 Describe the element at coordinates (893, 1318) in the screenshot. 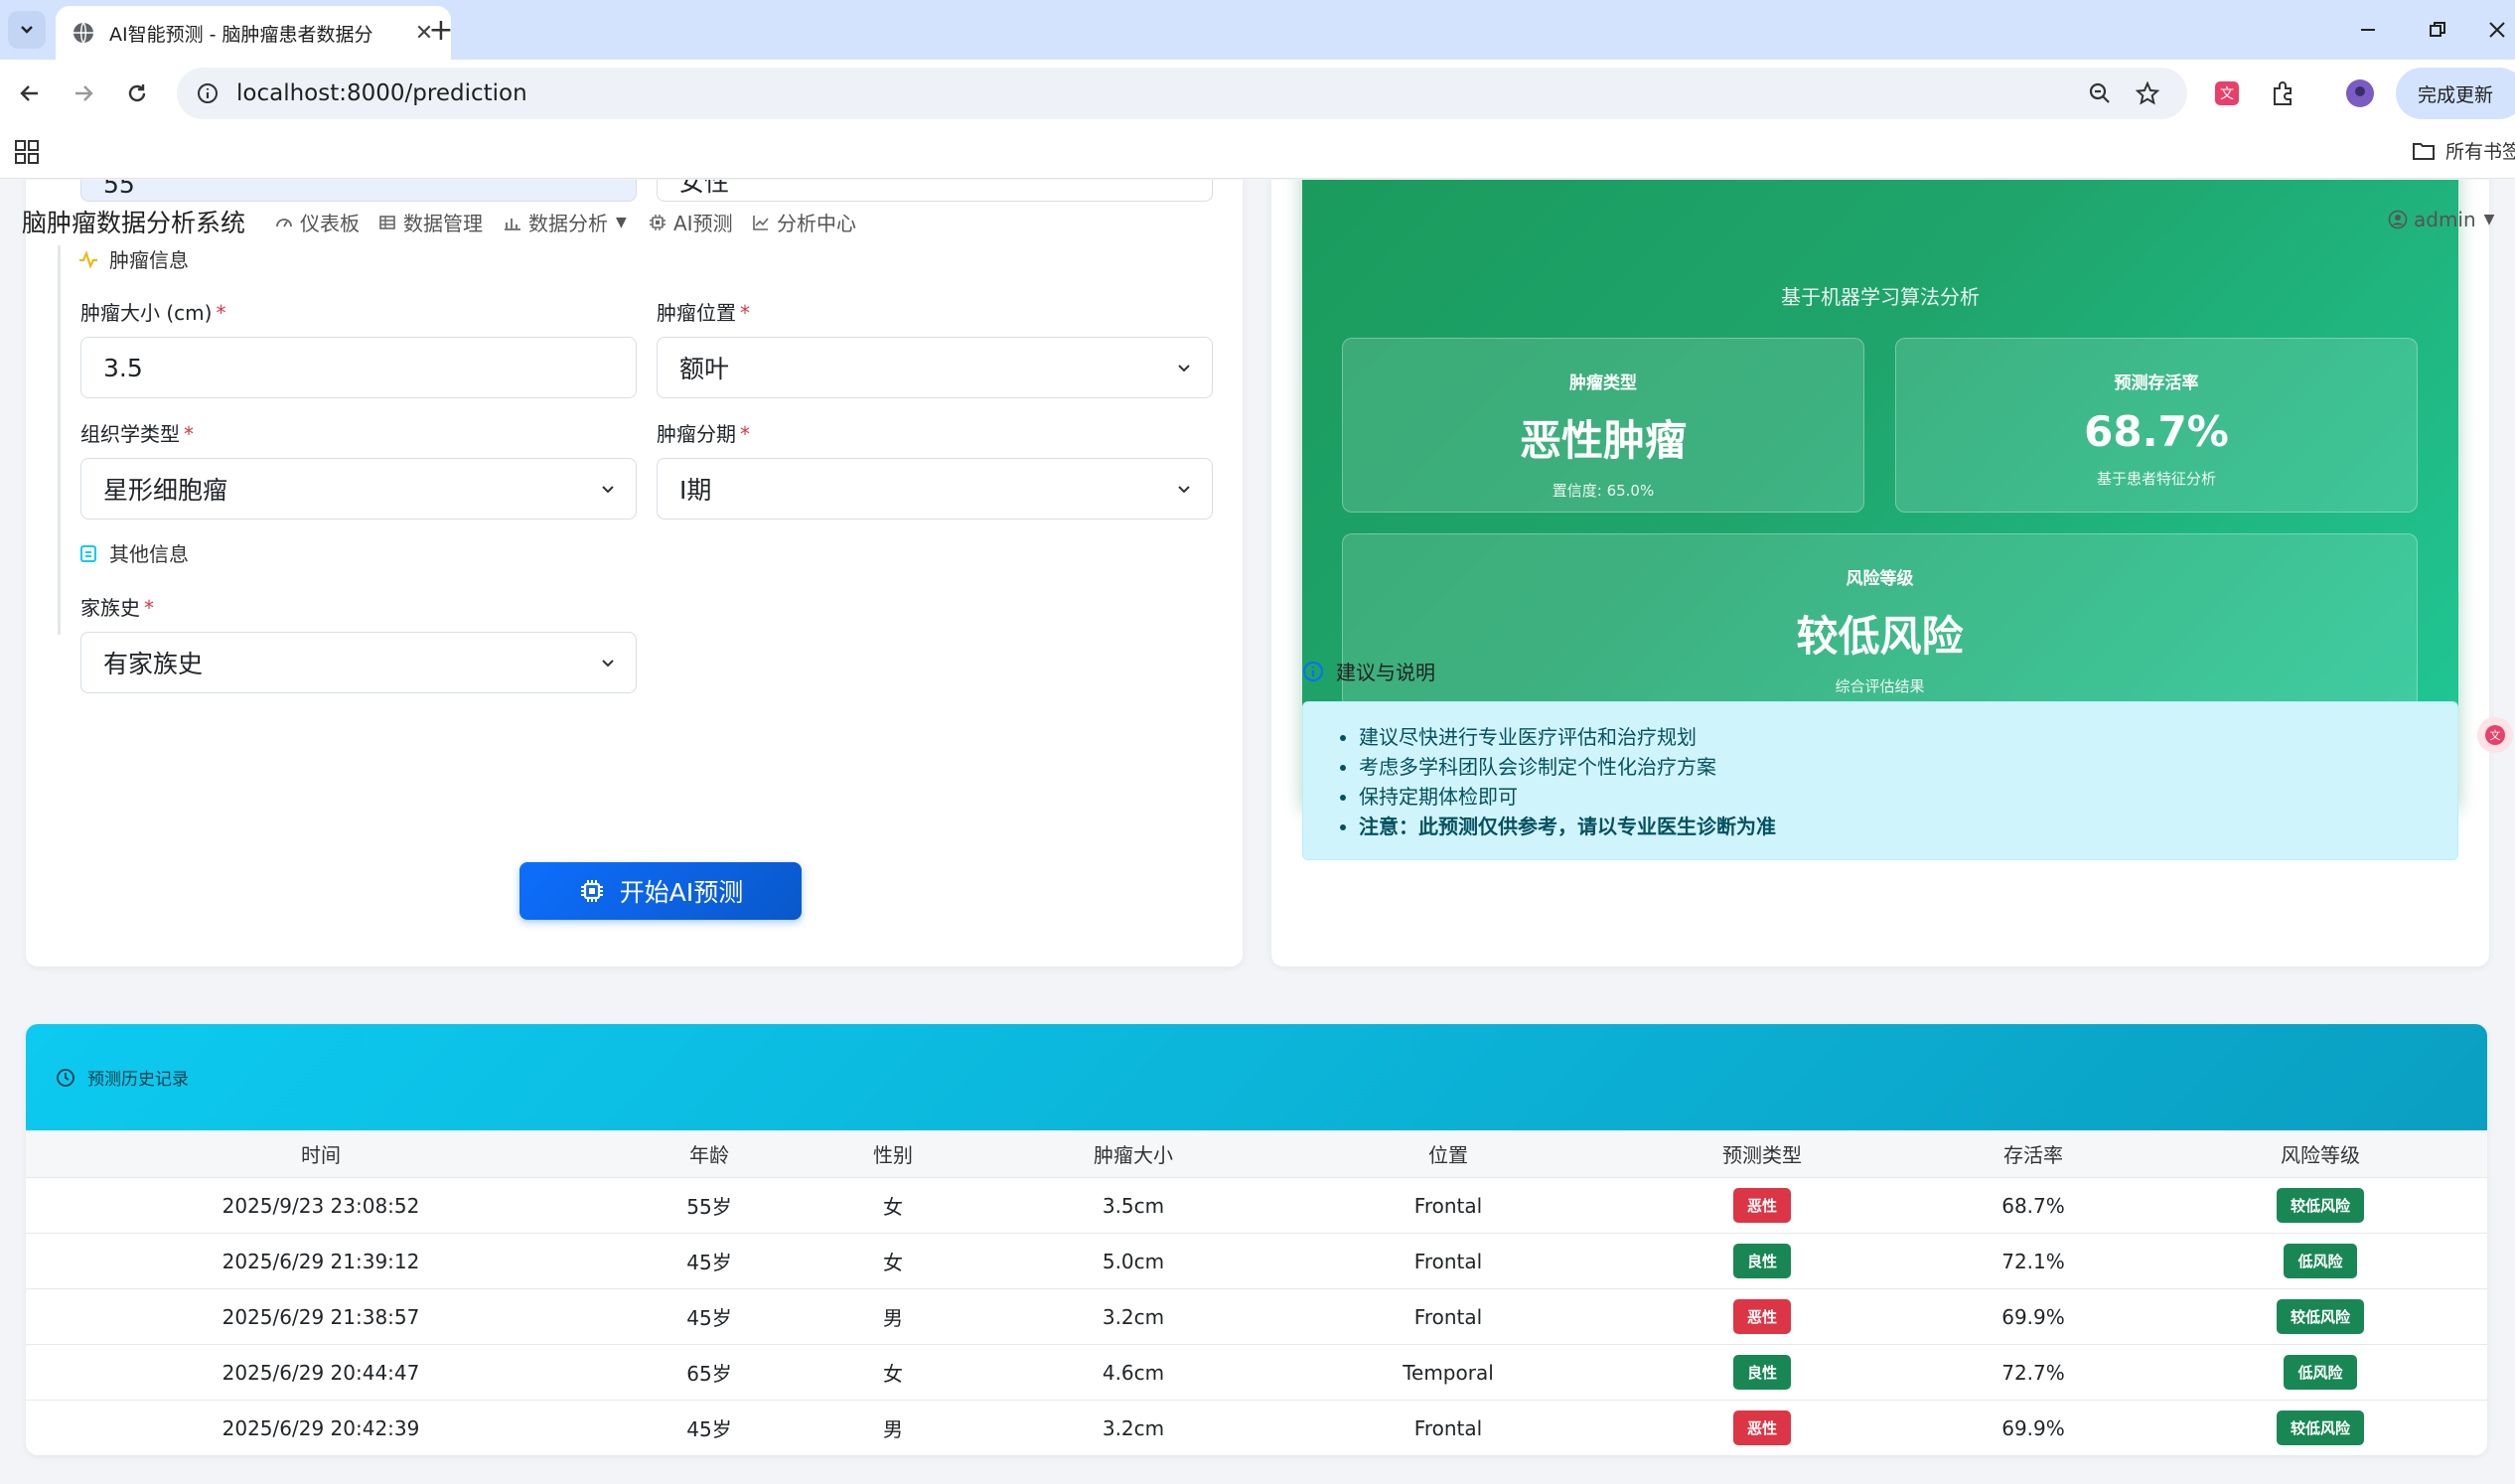

I see `table-cell-gender: 男` at that location.